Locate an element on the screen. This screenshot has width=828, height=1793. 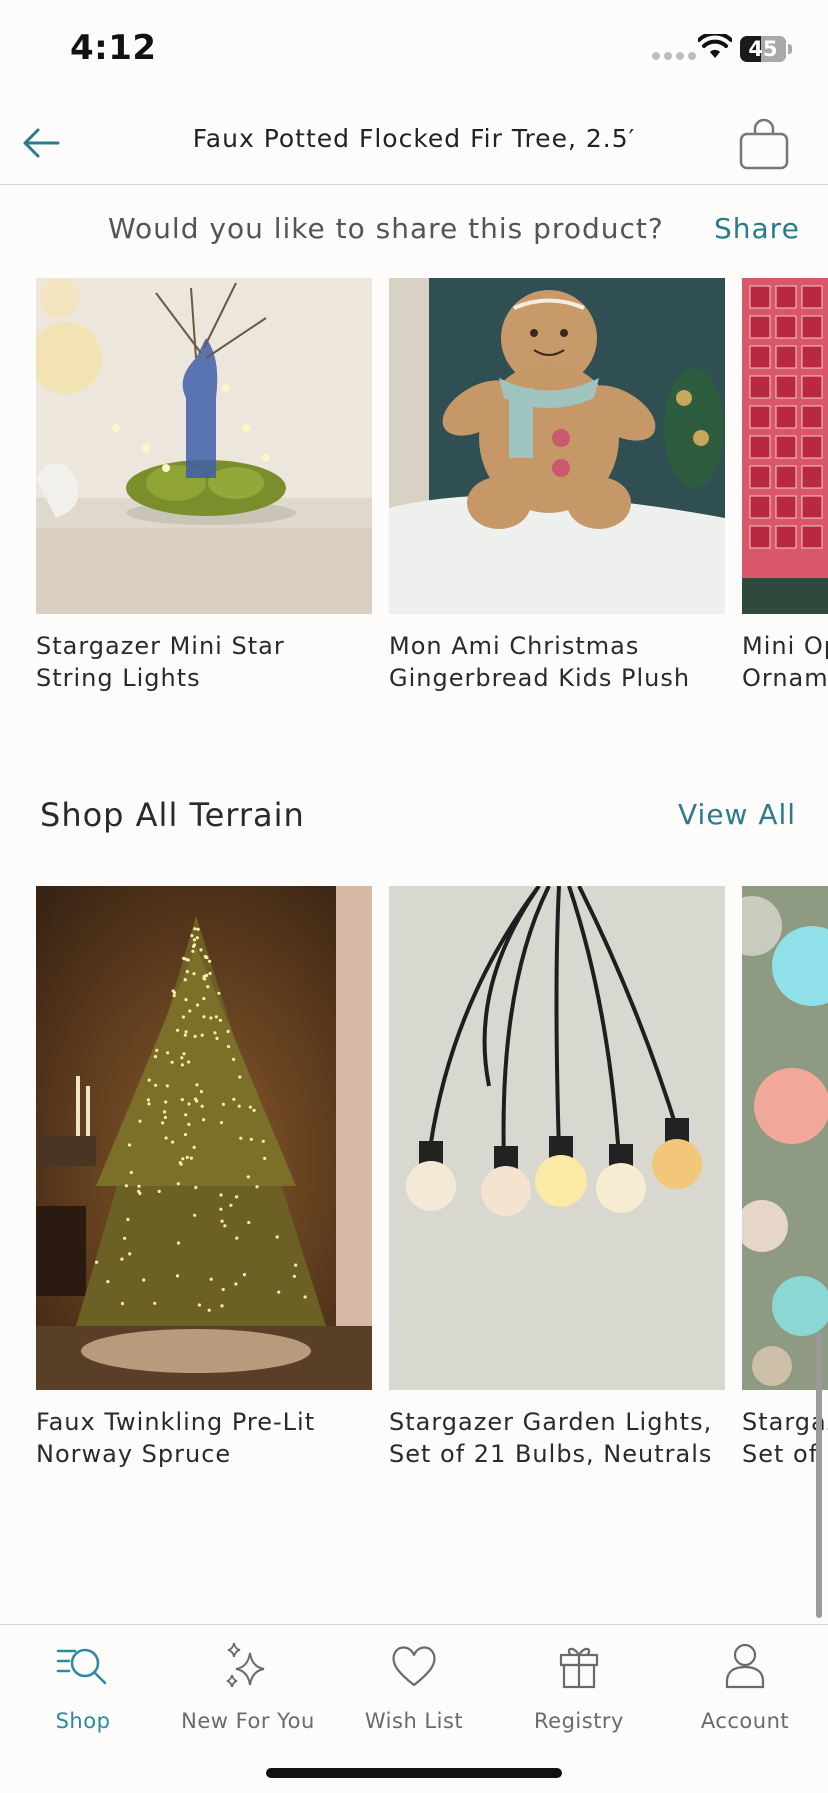
back-arrow-icon is located at coordinates (41, 143).